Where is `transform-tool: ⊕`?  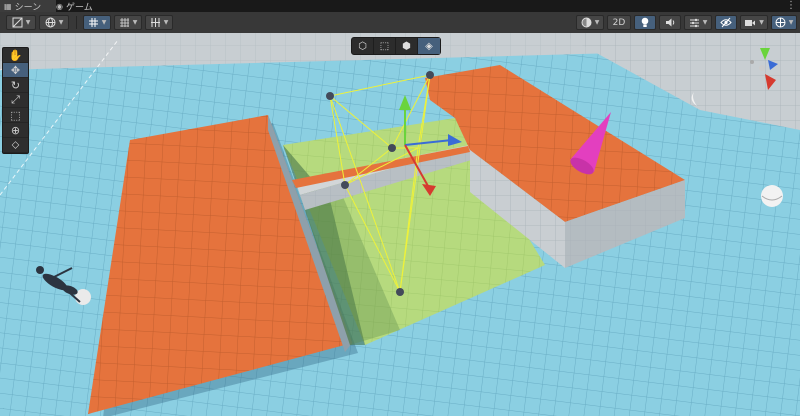
transform-tool: ⊕ is located at coordinates (15, 130).